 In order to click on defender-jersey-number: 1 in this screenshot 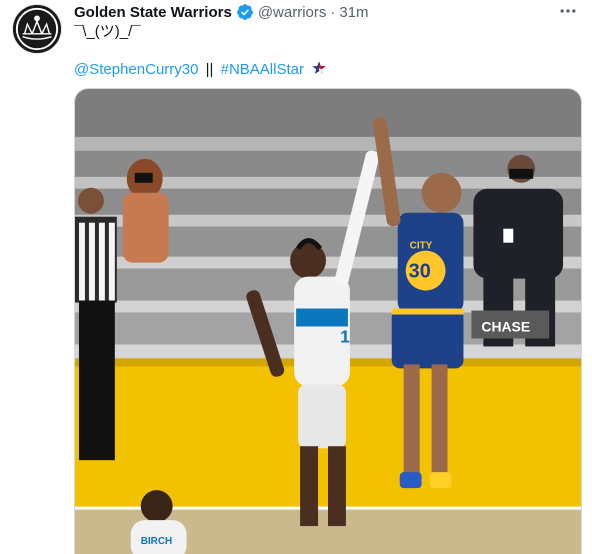, I will do `click(345, 336)`.